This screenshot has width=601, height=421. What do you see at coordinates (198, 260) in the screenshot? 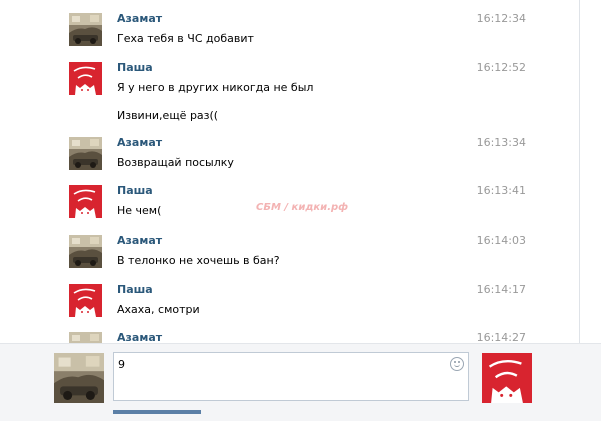
I see `message-text: В телонко не хочешь в бан?` at bounding box center [198, 260].